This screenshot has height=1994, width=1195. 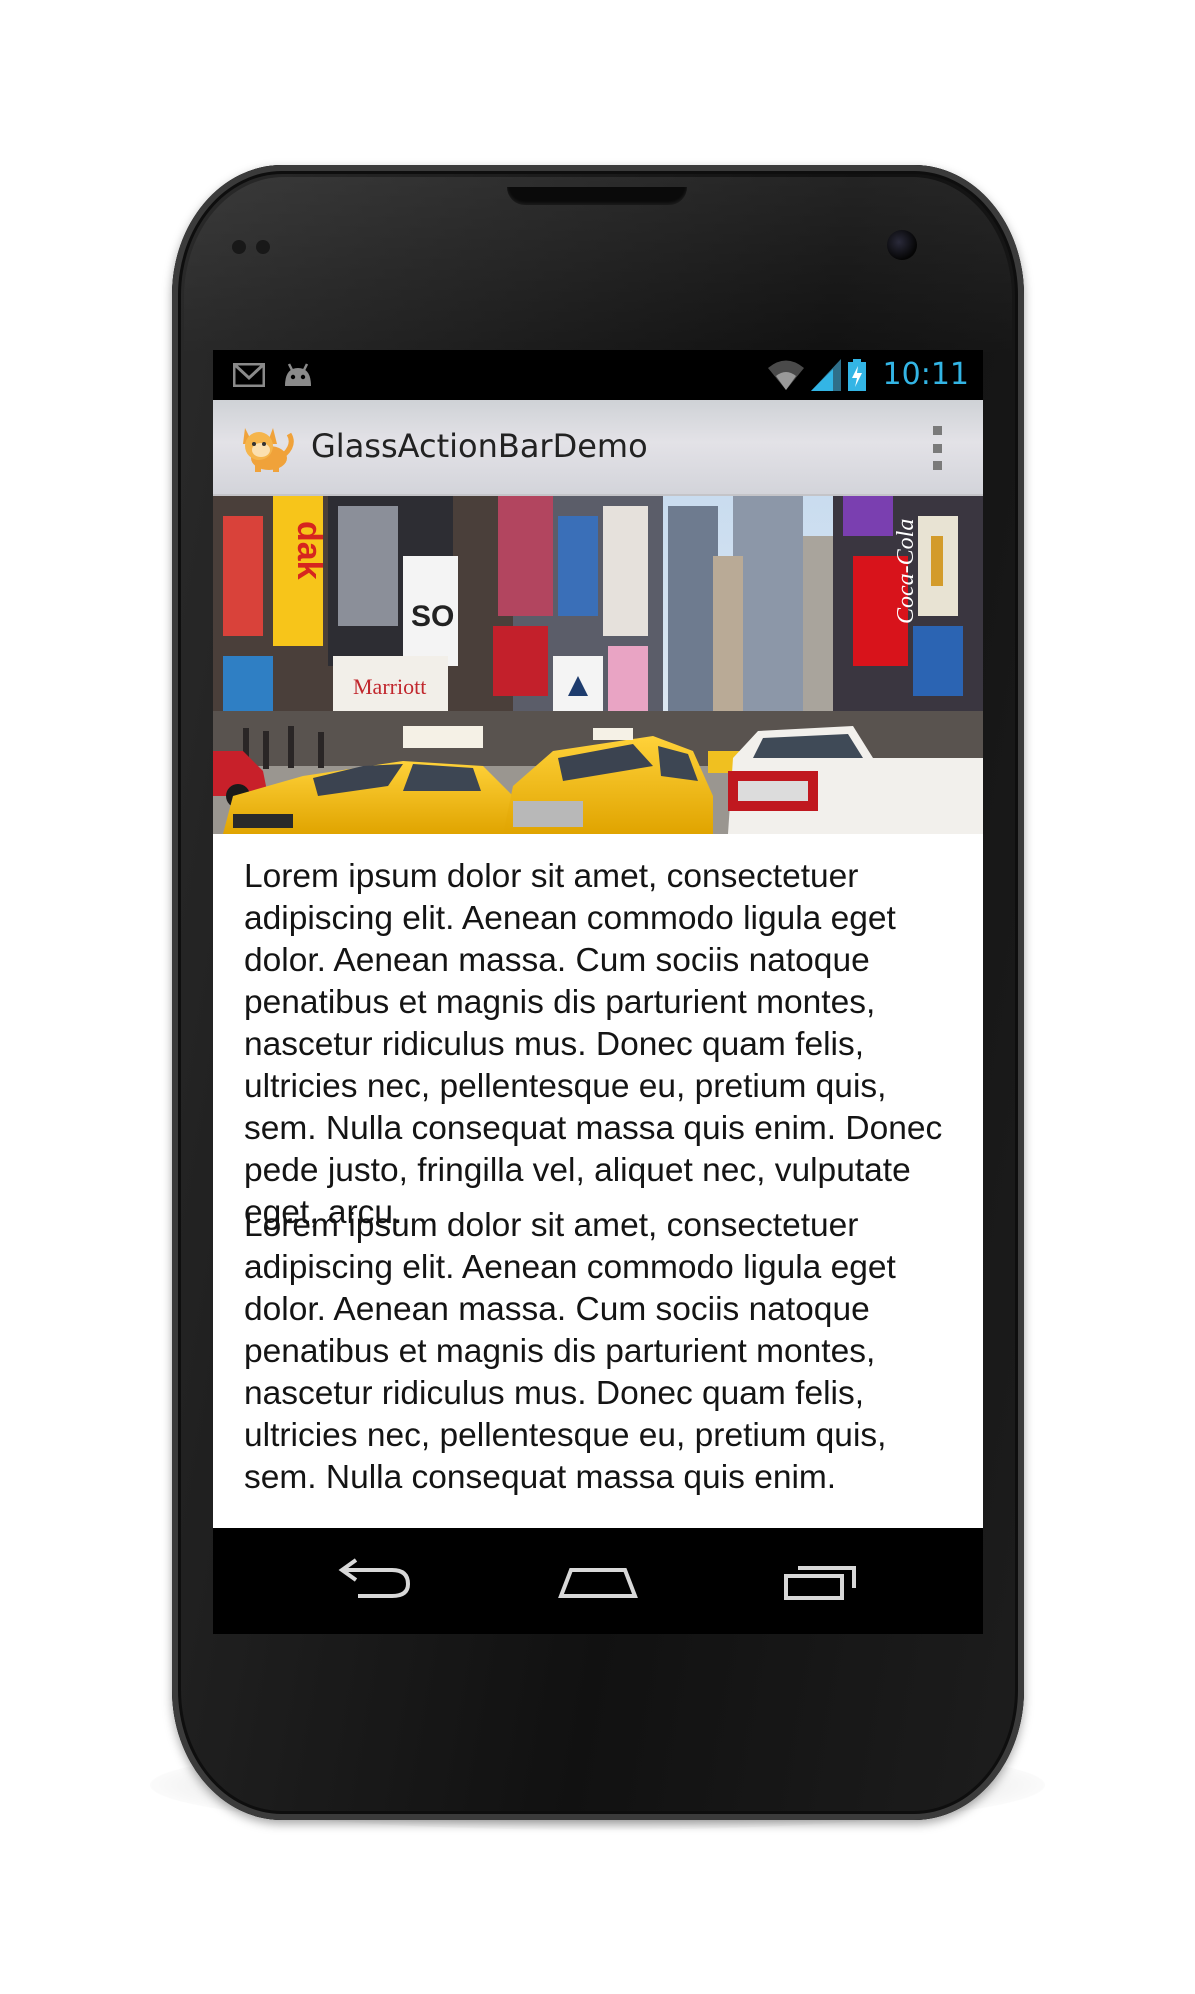 What do you see at coordinates (263, 247) in the screenshot?
I see `light-sensor` at bounding box center [263, 247].